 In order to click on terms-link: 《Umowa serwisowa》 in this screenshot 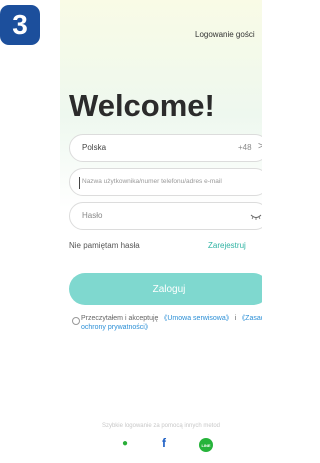, I will do `click(196, 318)`.